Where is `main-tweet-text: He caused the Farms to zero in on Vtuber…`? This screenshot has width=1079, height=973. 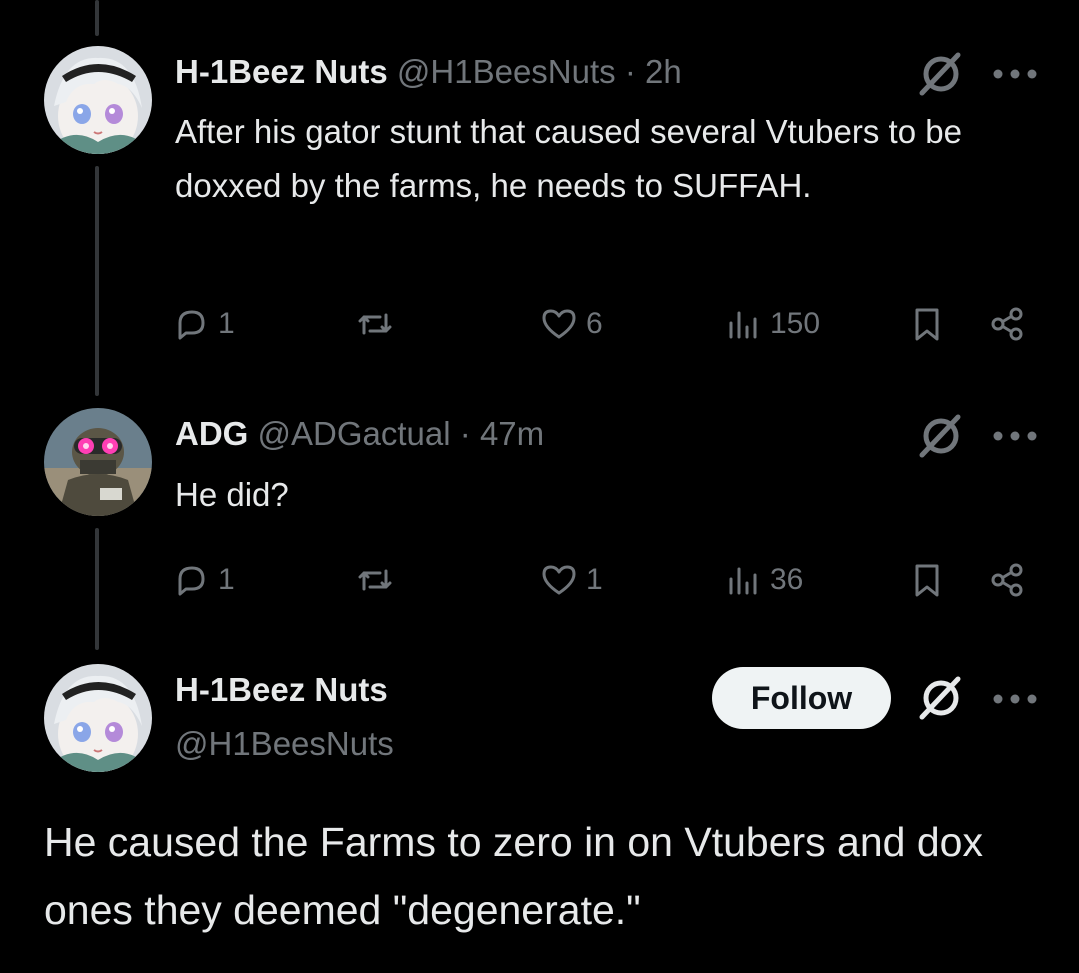 main-tweet-text: He caused the Farms to zero in on Vtuber… is located at coordinates (513, 876).